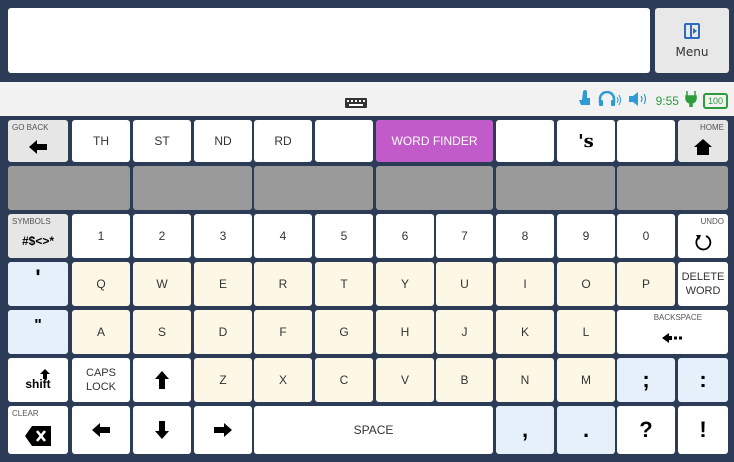  I want to click on key-3: 3, so click(223, 236).